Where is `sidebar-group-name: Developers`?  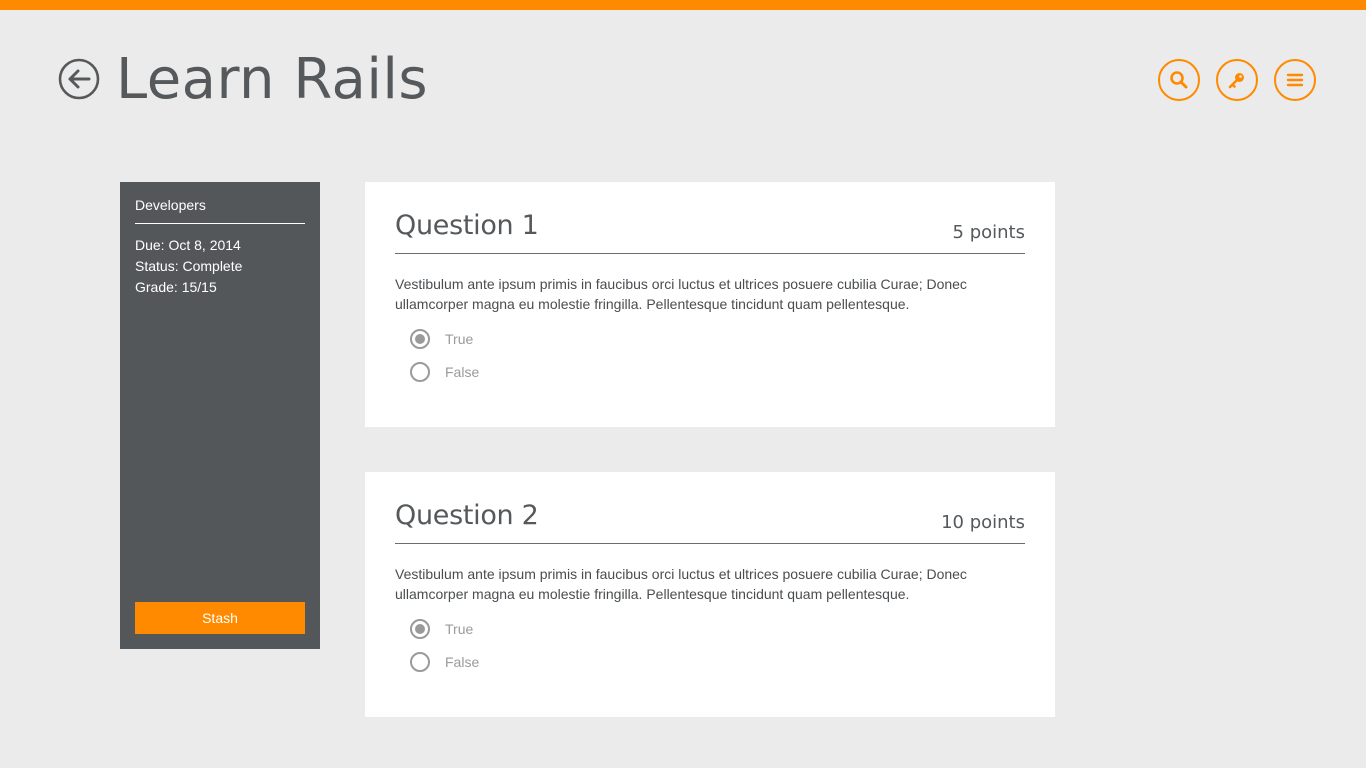
sidebar-group-name: Developers is located at coordinates (220, 210).